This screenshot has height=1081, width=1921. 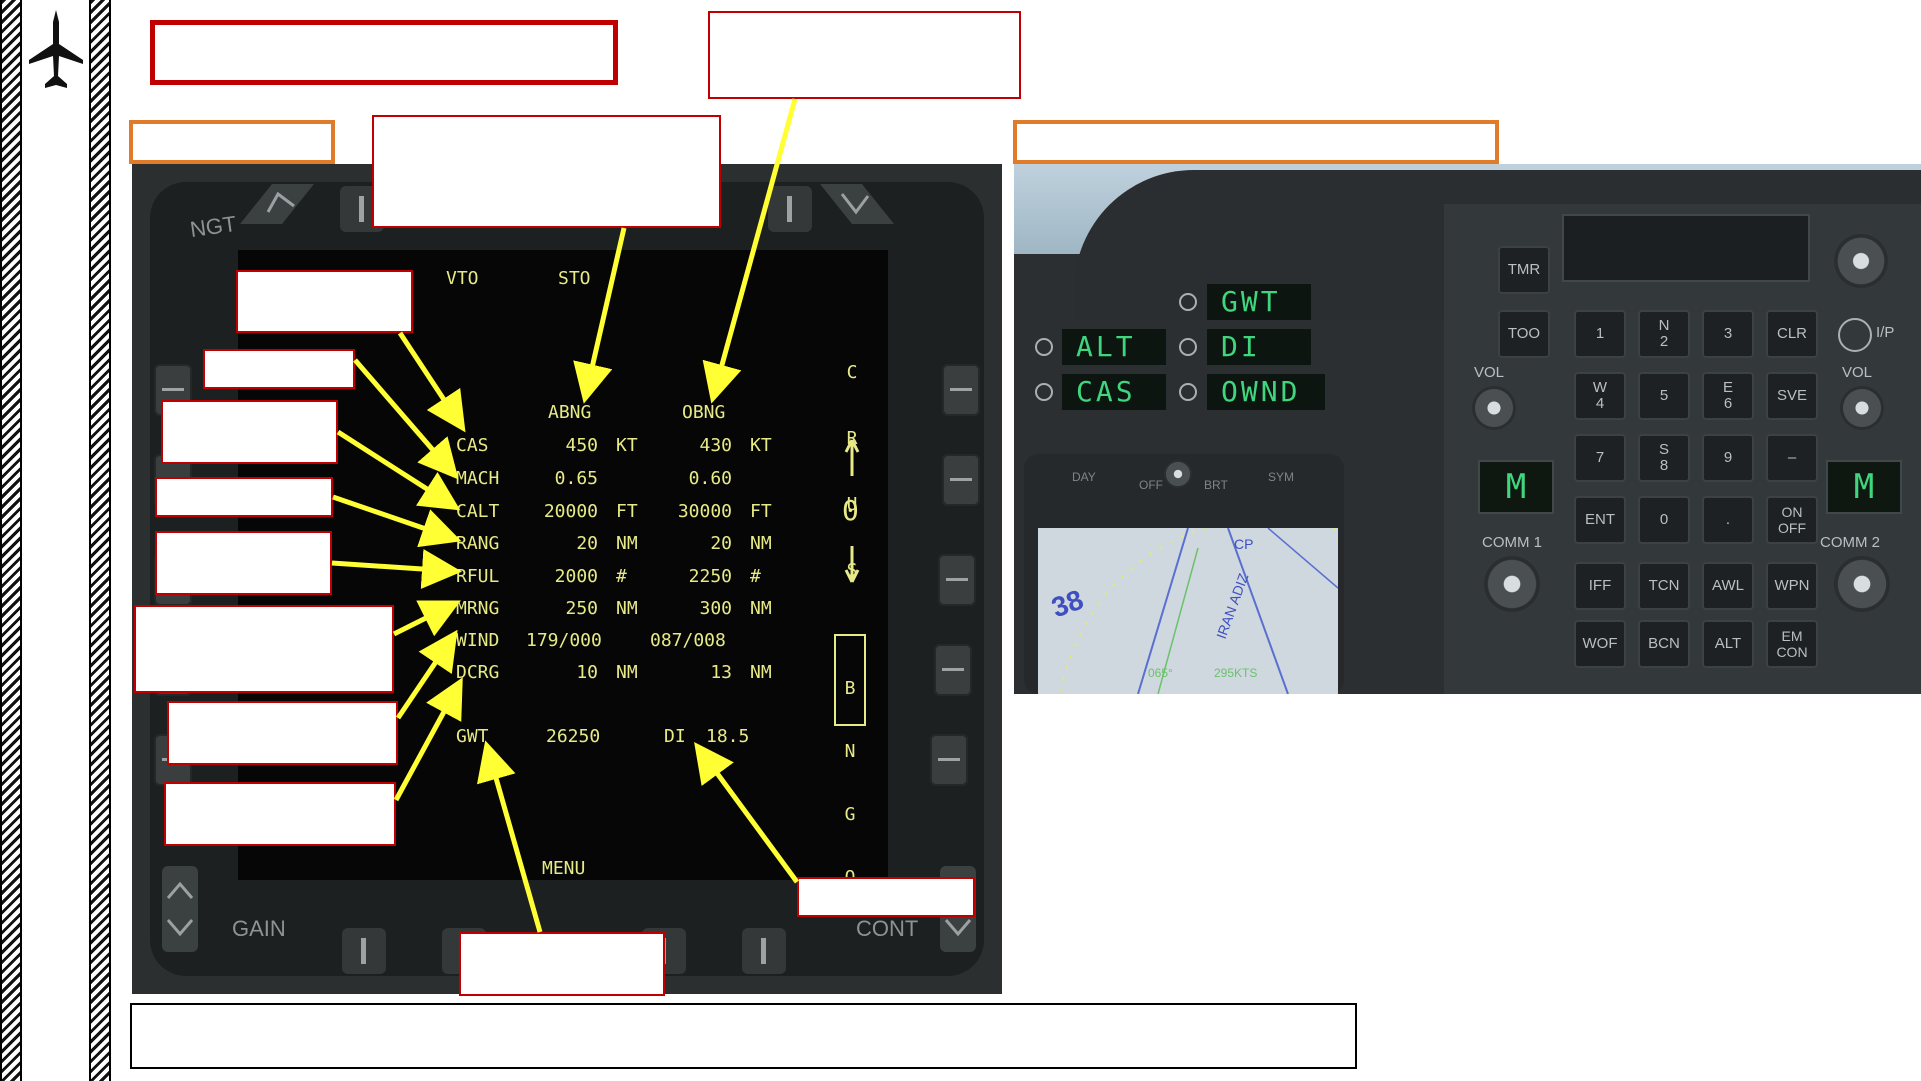 I want to click on abng-value: 179/000, so click(x=564, y=640).